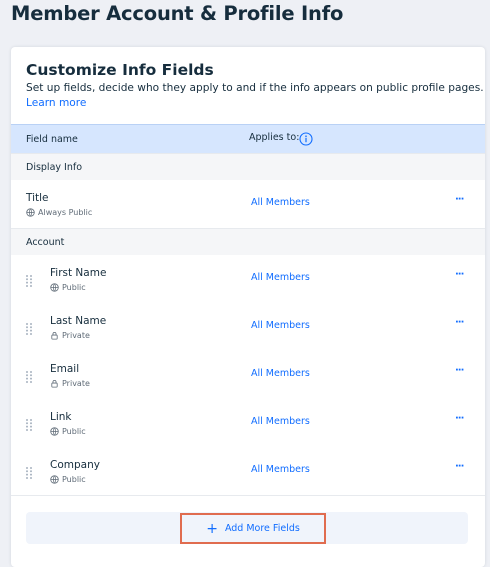 This screenshot has width=490, height=567. What do you see at coordinates (274, 137) in the screenshot?
I see `column-header-applies-to: Applies to:` at bounding box center [274, 137].